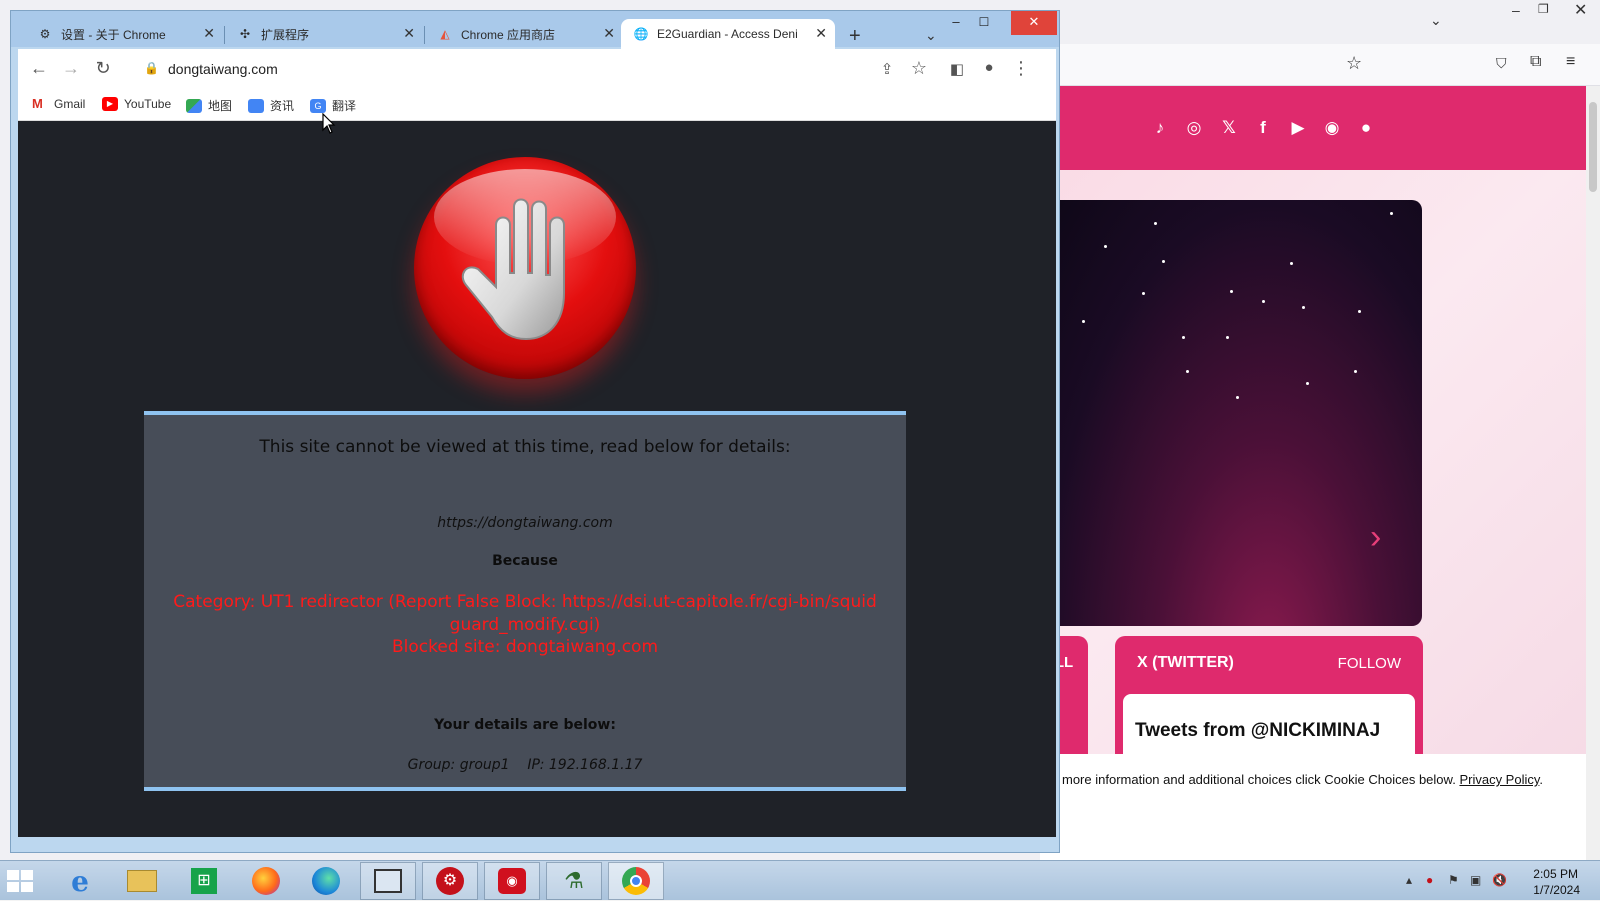 The image size is (1600, 901). I want to click on puzzle-icon: ✣, so click(245, 34).